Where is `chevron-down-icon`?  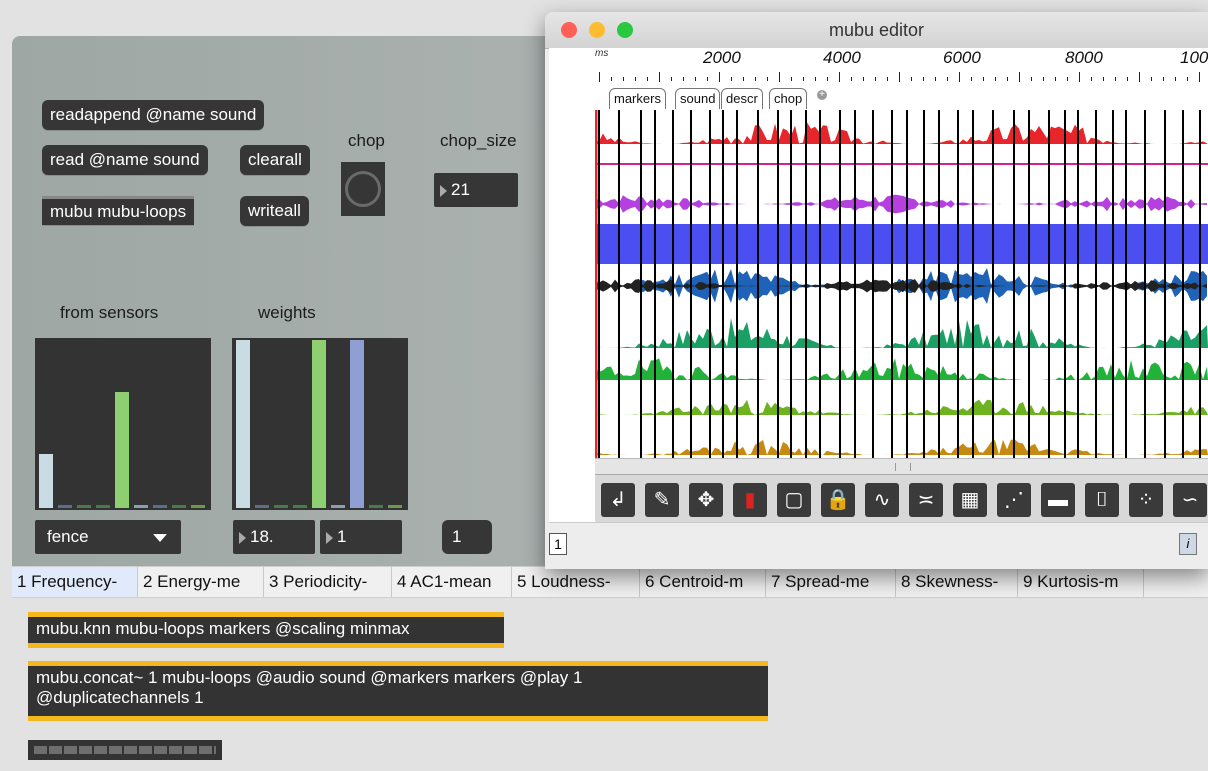
chevron-down-icon is located at coordinates (160, 538).